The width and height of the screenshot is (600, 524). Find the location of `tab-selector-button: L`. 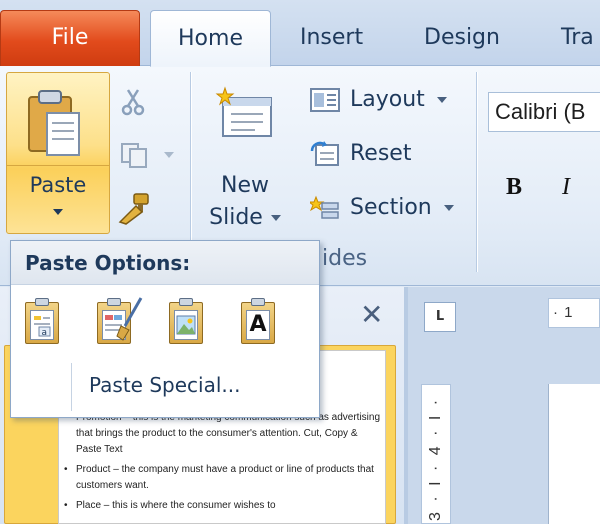

tab-selector-button: L is located at coordinates (440, 317).